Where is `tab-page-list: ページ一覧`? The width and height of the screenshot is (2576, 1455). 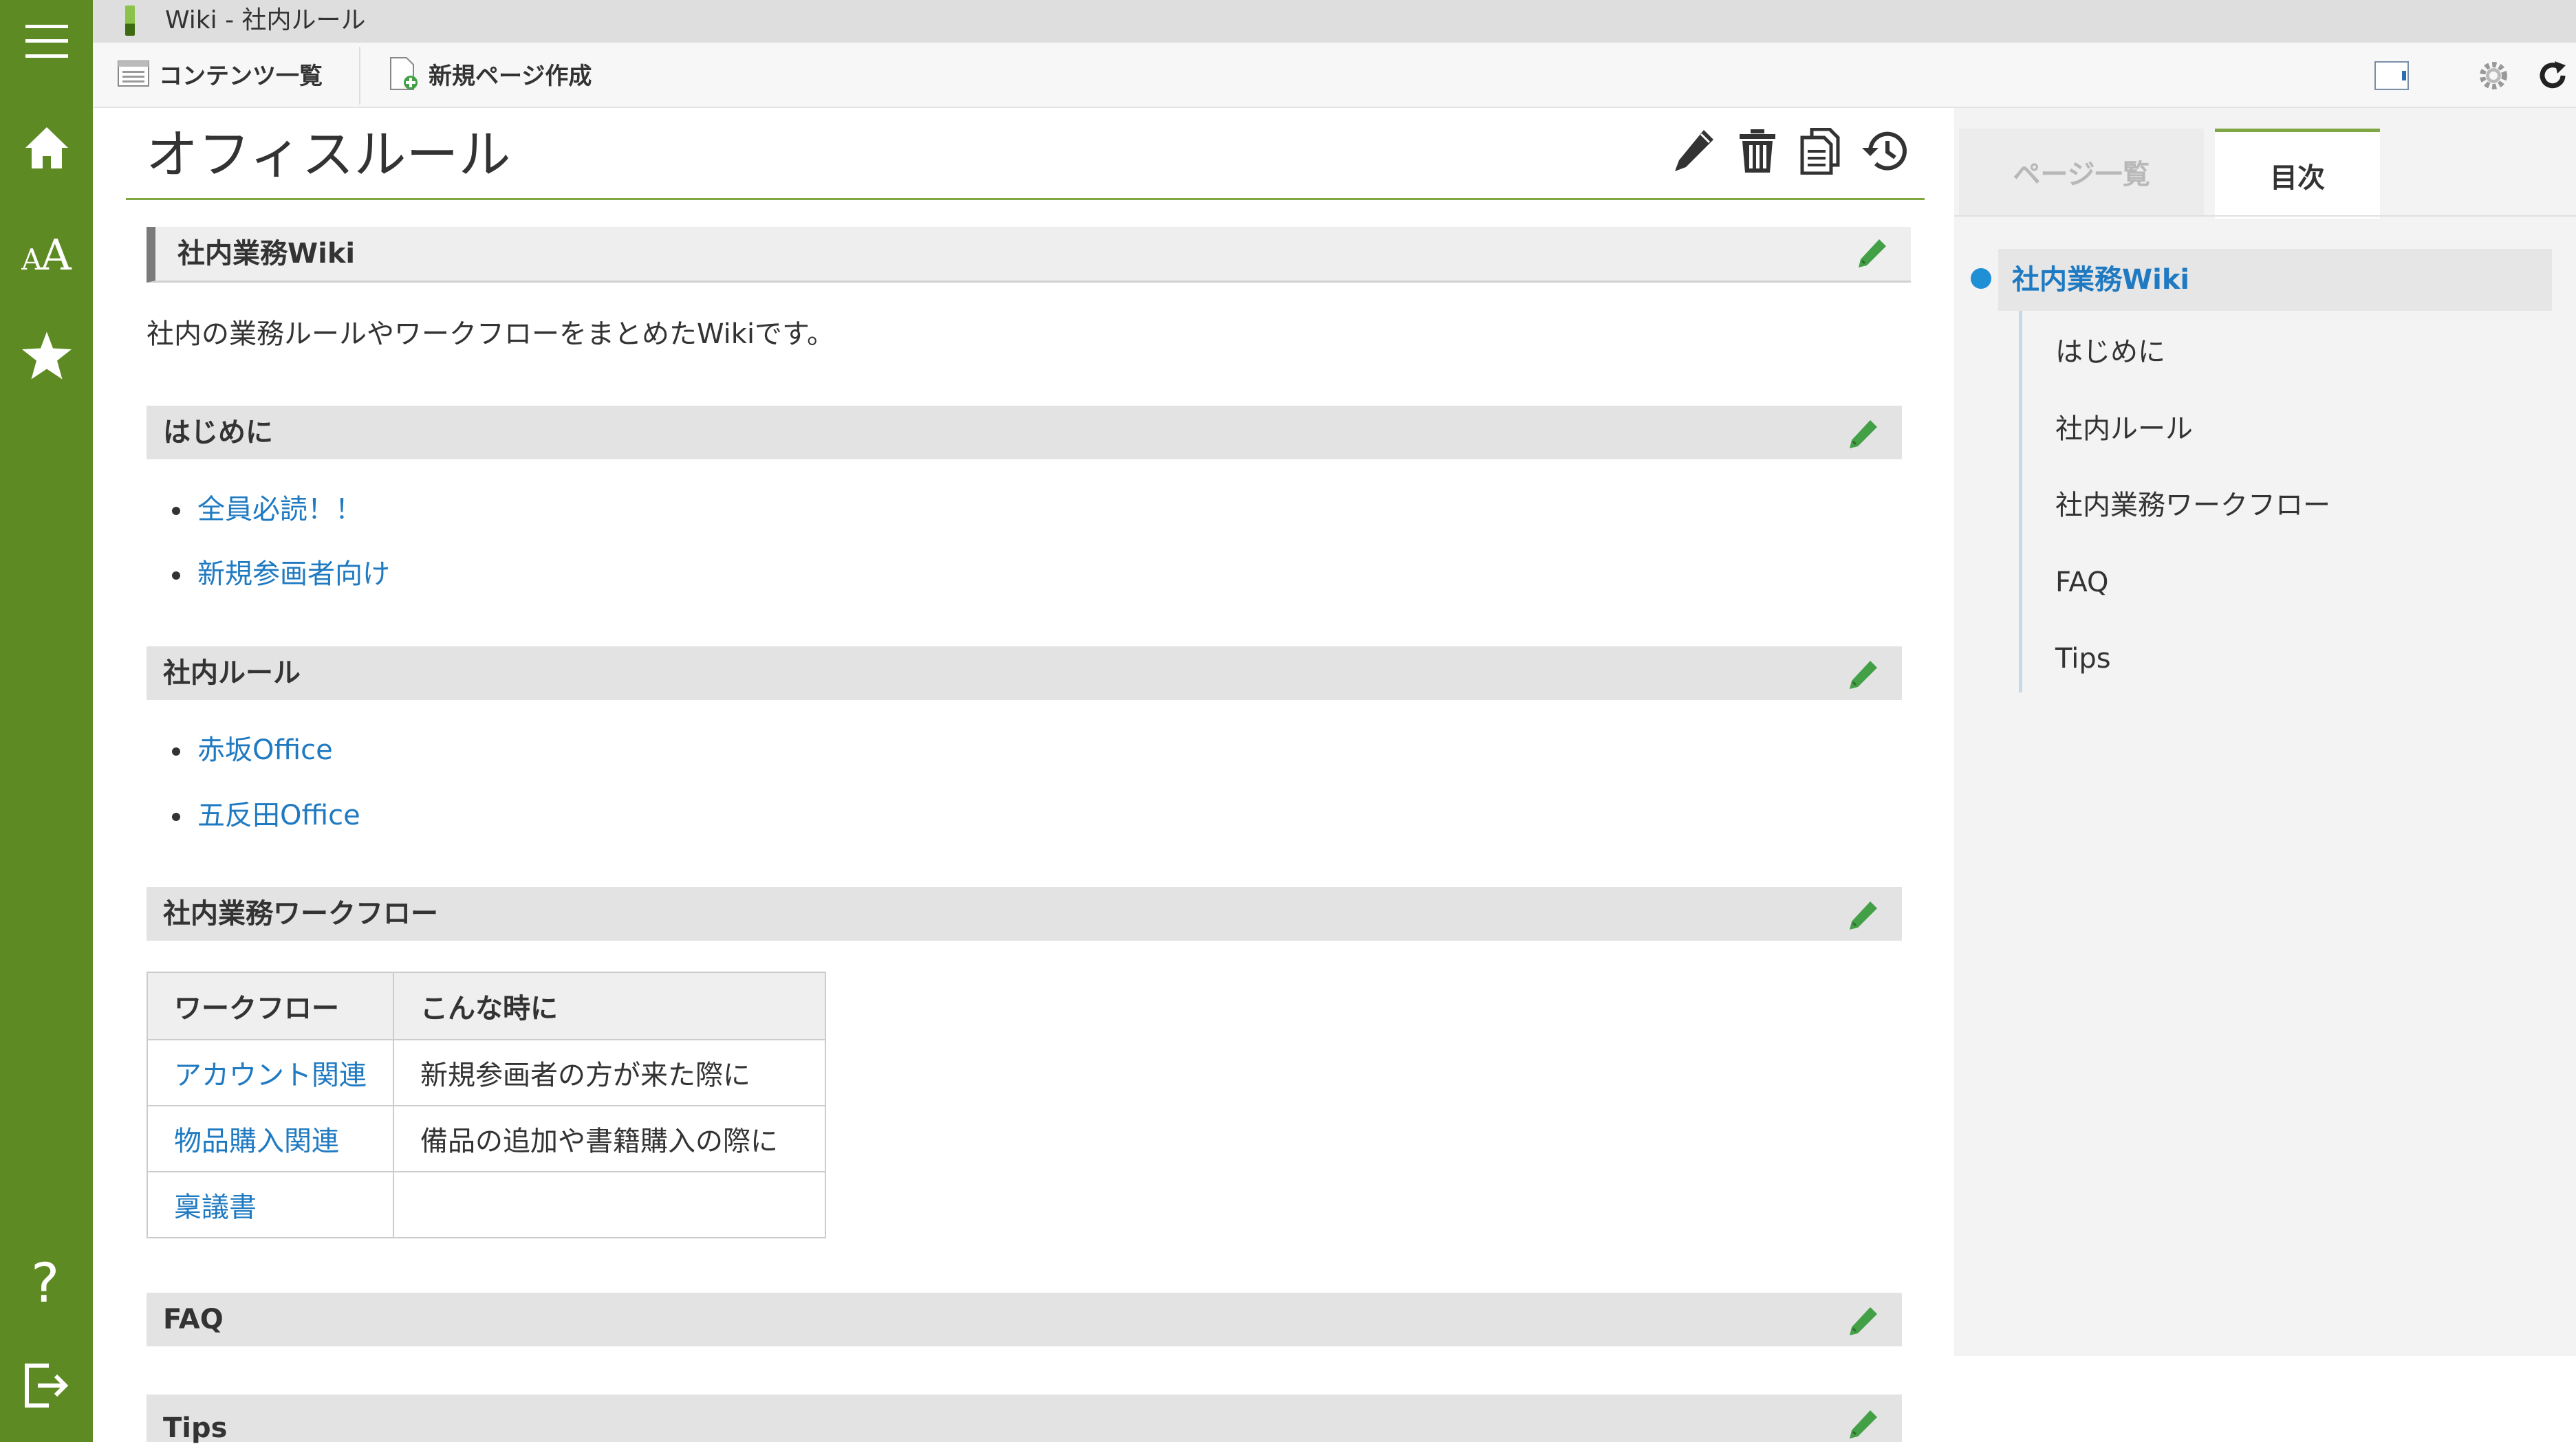 tab-page-list: ページ一覧 is located at coordinates (2081, 172).